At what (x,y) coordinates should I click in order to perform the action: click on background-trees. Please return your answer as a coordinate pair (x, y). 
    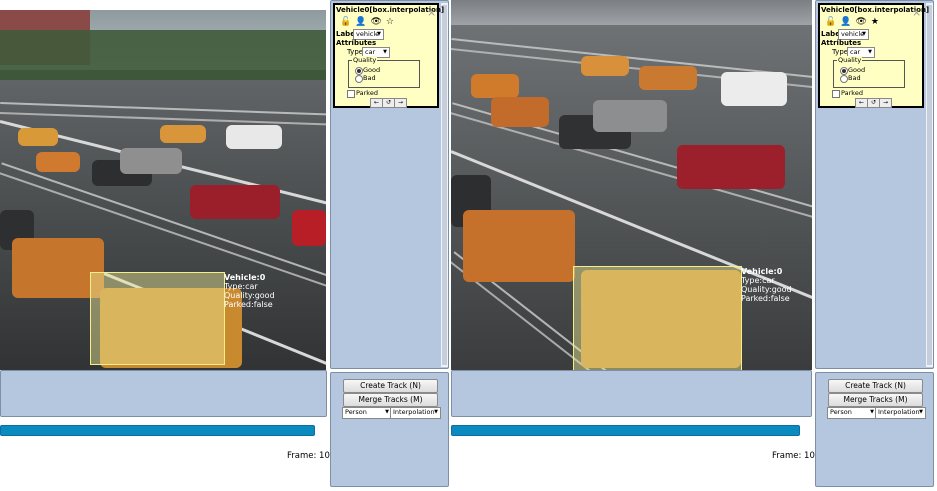
    Looking at the image, I should click on (163, 57).